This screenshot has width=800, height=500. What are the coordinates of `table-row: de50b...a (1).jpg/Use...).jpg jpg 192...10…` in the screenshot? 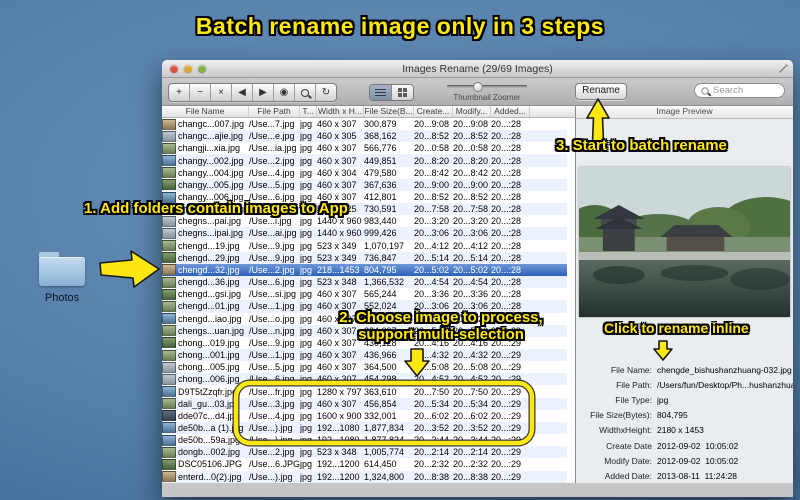 It's located at (364, 428).